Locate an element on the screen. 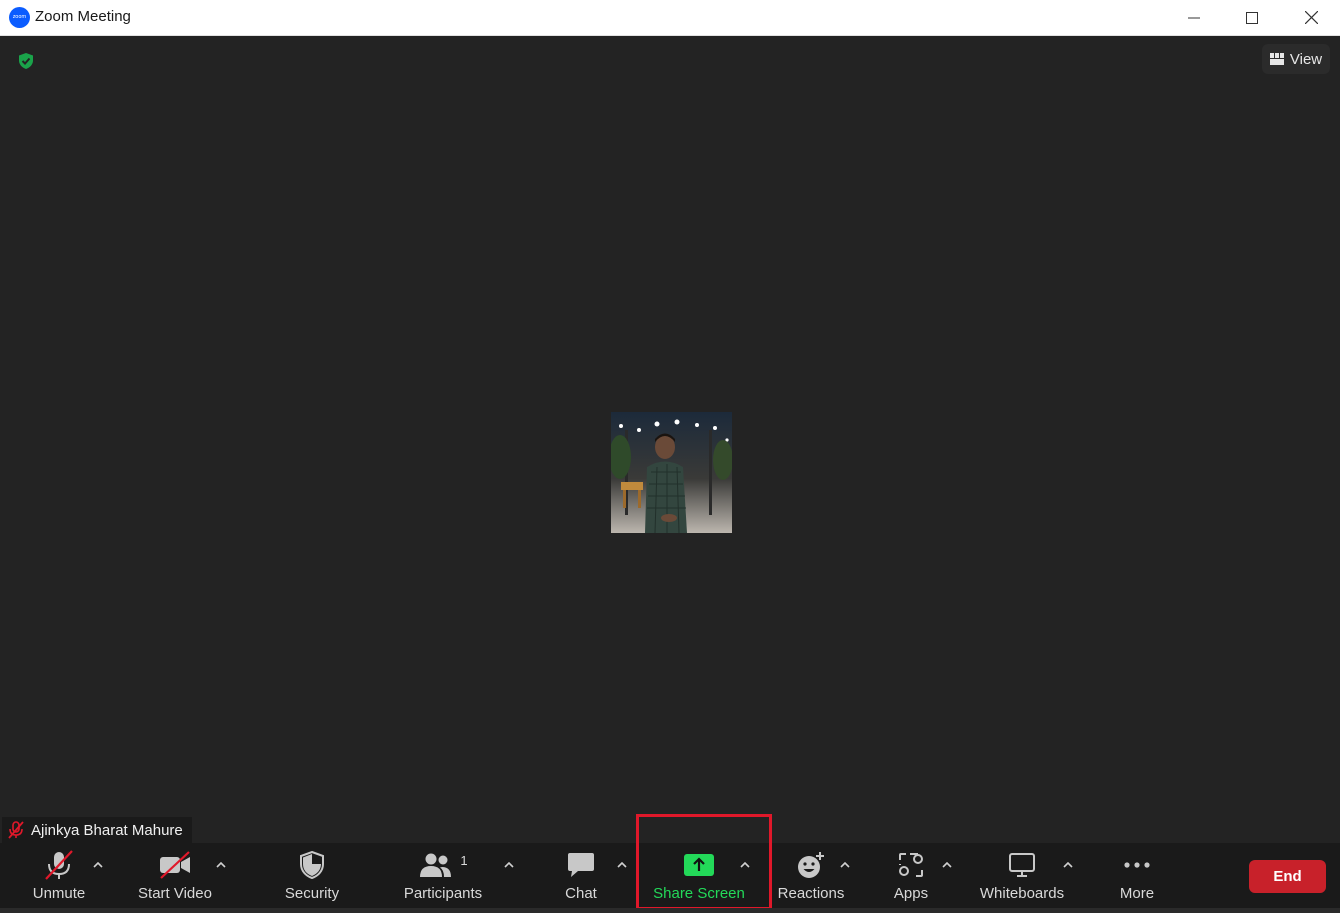 This screenshot has height=913, width=1340. audio-options-caret is located at coordinates (98, 865).